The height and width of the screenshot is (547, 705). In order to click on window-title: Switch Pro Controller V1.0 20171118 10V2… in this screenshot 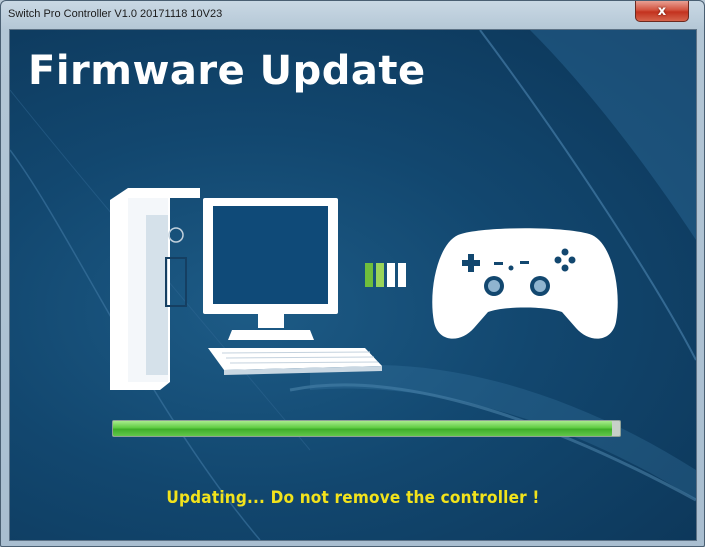, I will do `click(115, 14)`.